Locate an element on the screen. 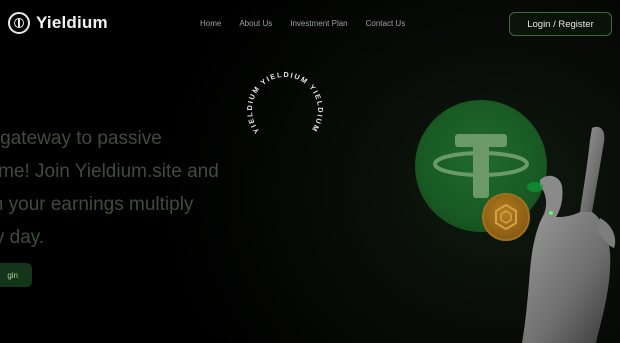 This screenshot has width=620, height=343. yieldium-logo-icon is located at coordinates (19, 23).